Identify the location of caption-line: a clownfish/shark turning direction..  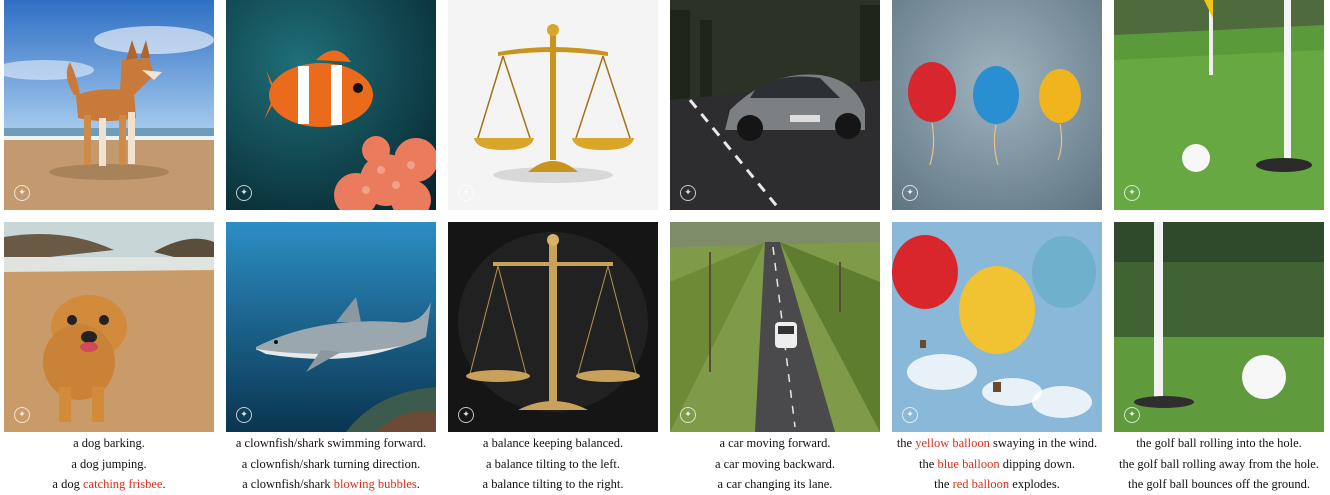
(331, 463).